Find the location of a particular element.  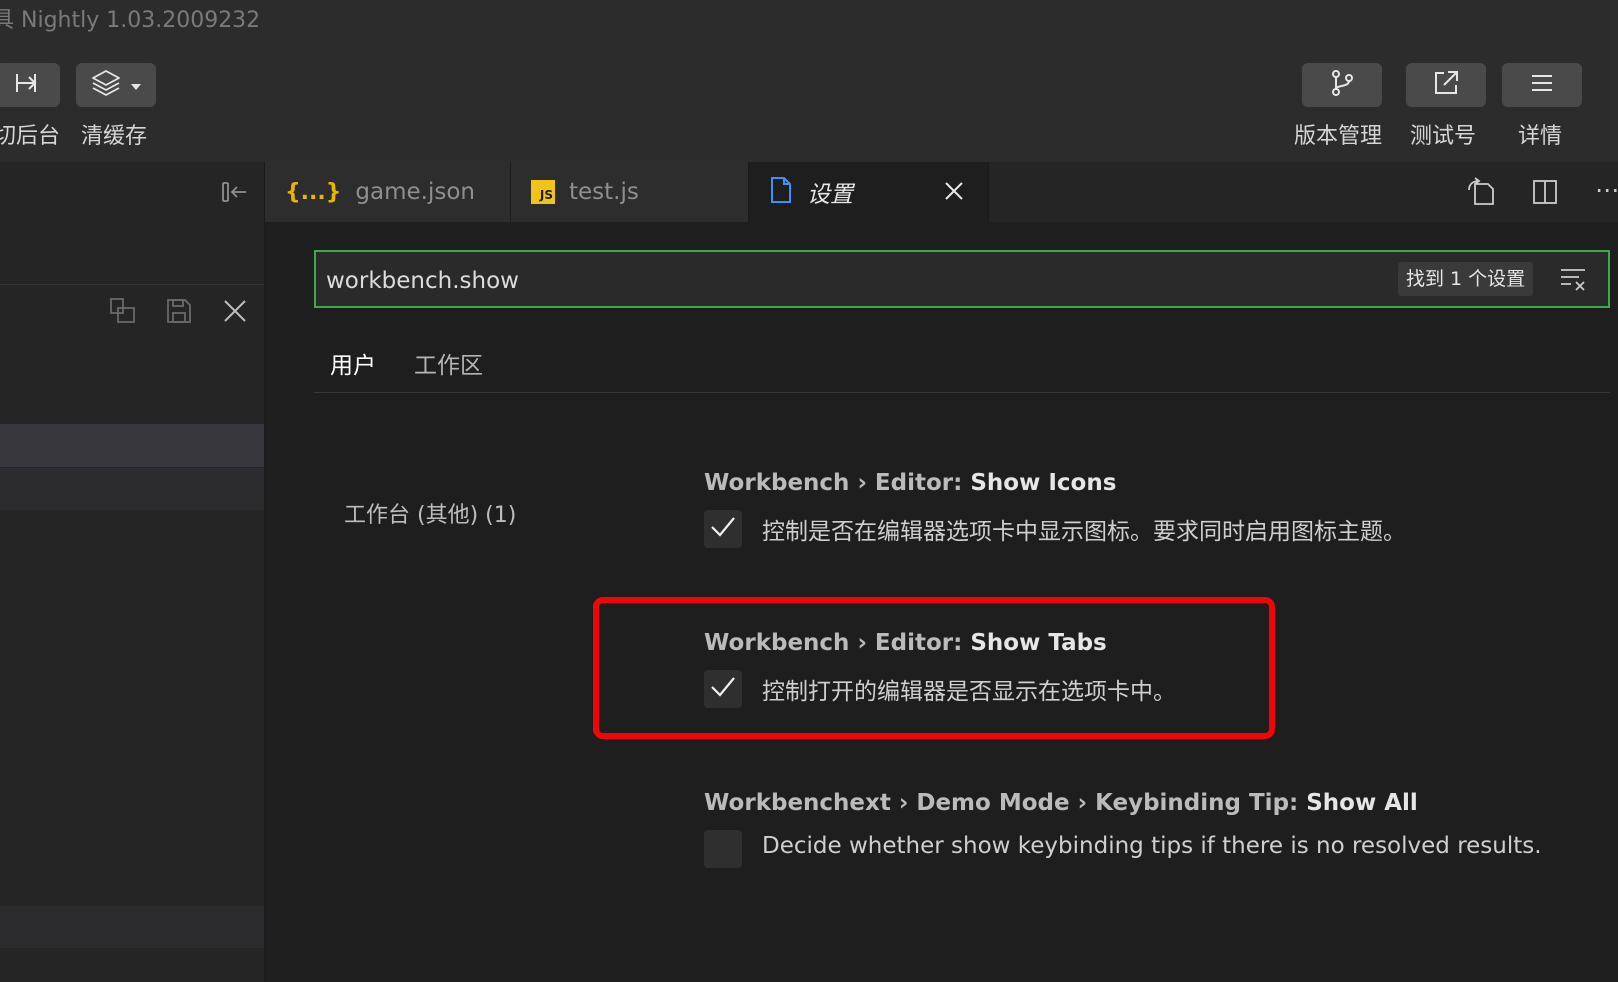

version-control-button is located at coordinates (1342, 85).